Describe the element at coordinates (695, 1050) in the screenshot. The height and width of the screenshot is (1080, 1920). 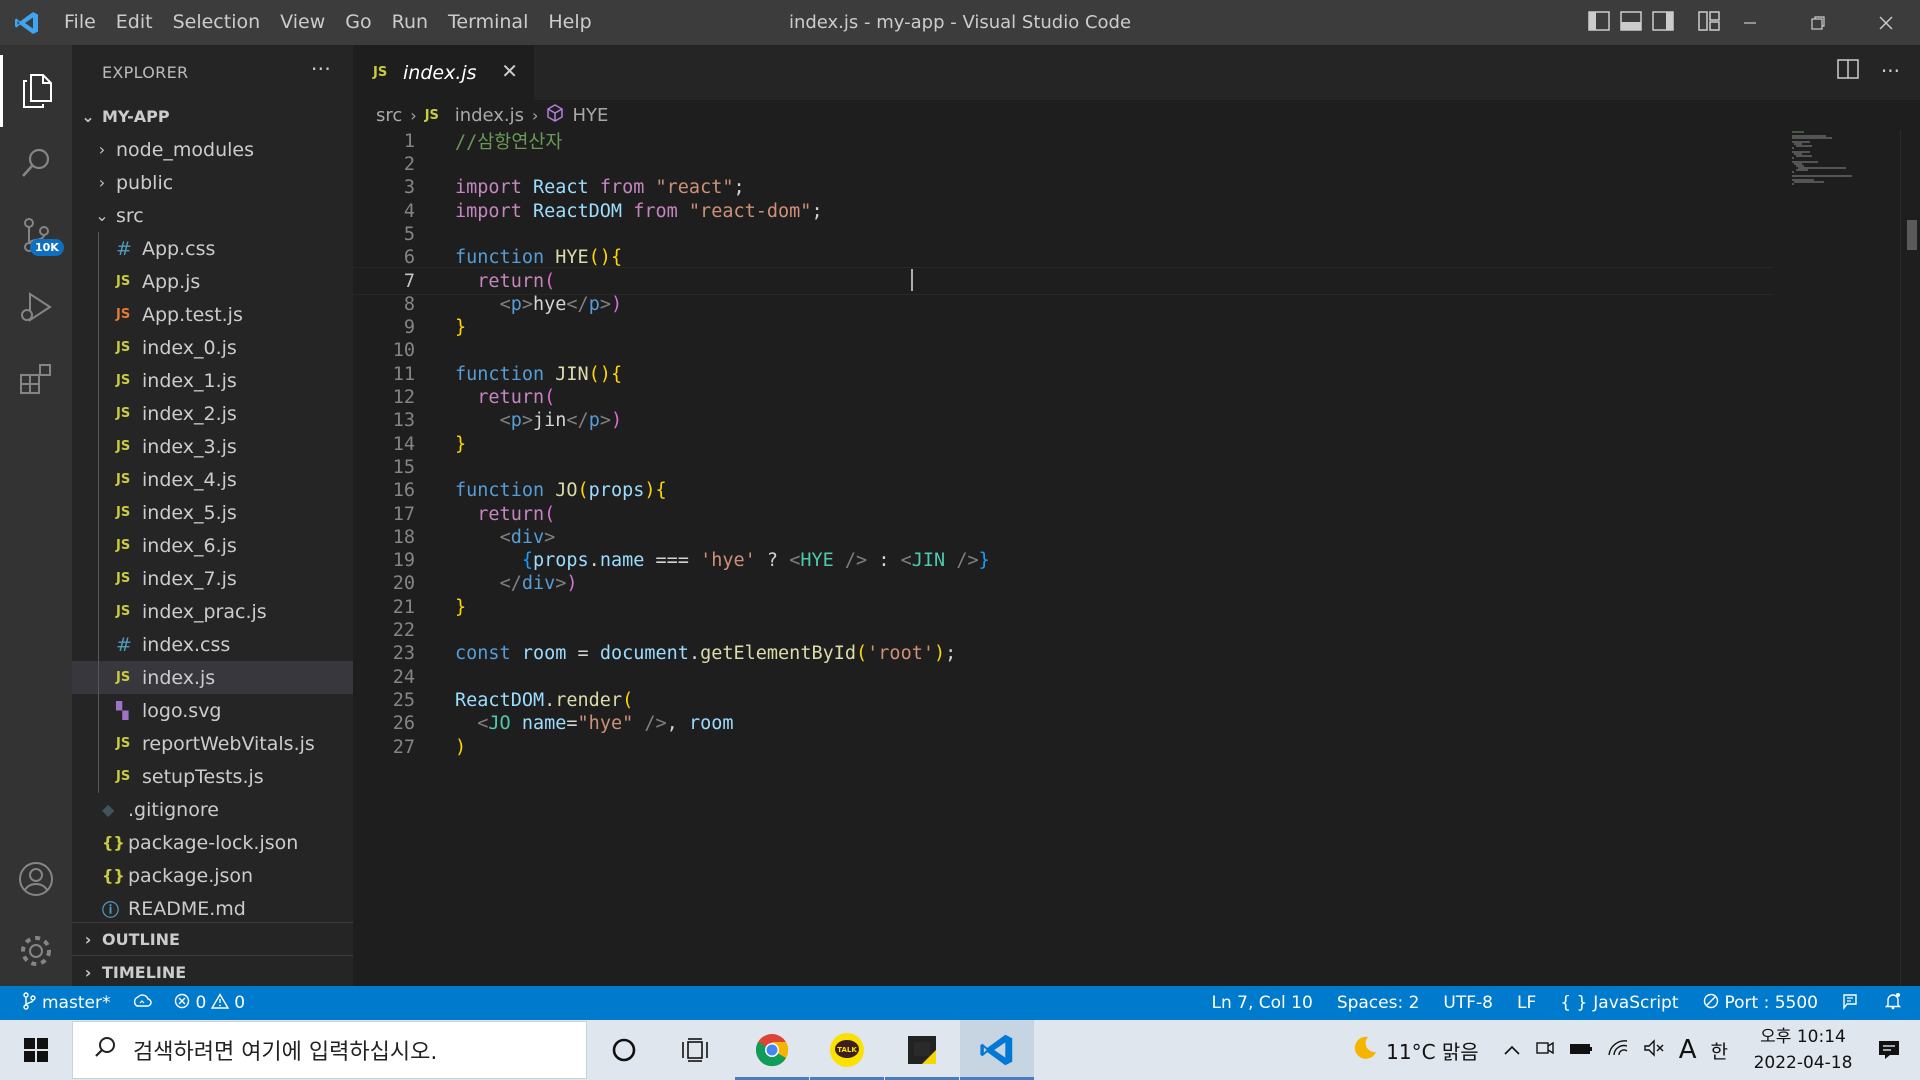
I see `task-view-icon` at that location.